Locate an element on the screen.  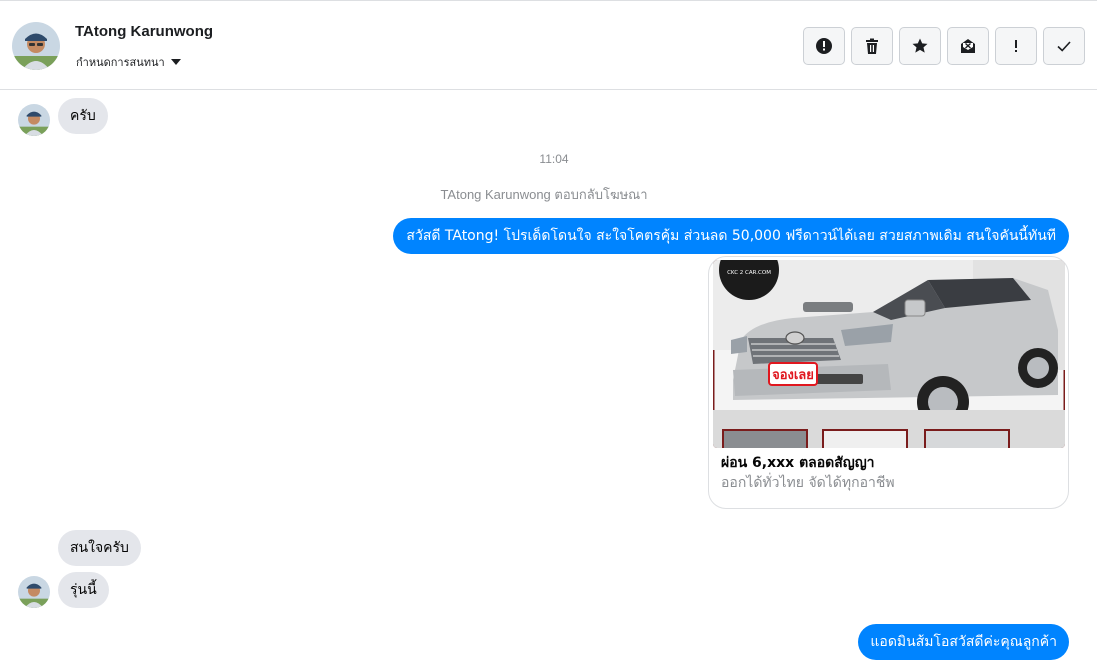
conversation-settings-dropdown: กำหนดการสนทนา is located at coordinates (128, 62).